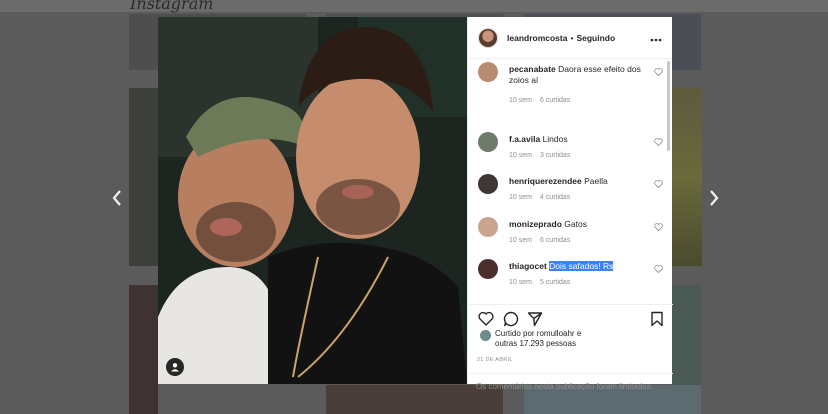 The image size is (828, 414). What do you see at coordinates (117, 200) in the screenshot?
I see `previous-arrow-icon` at bounding box center [117, 200].